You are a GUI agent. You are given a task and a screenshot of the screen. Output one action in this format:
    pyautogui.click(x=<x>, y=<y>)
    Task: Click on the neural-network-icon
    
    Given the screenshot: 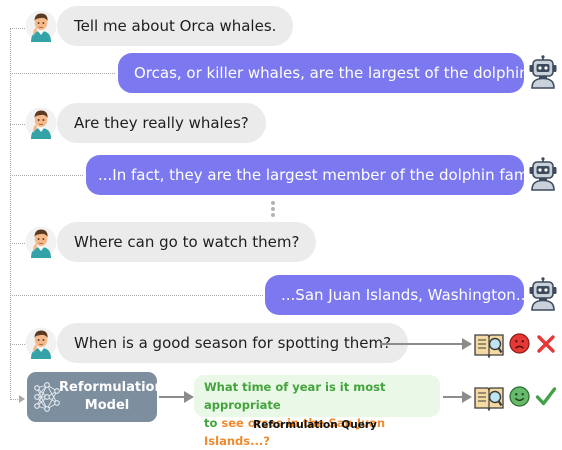 What is the action you would take?
    pyautogui.click(x=47, y=397)
    